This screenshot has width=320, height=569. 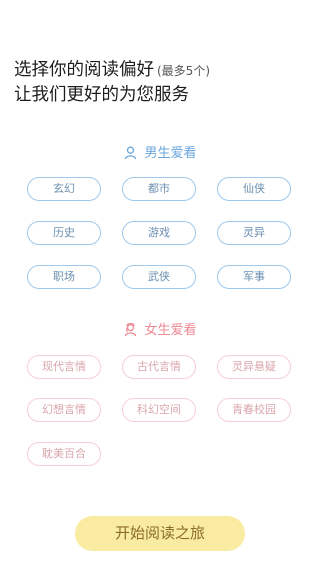 What do you see at coordinates (64, 277) in the screenshot?
I see `genre-tag-male: 职场` at bounding box center [64, 277].